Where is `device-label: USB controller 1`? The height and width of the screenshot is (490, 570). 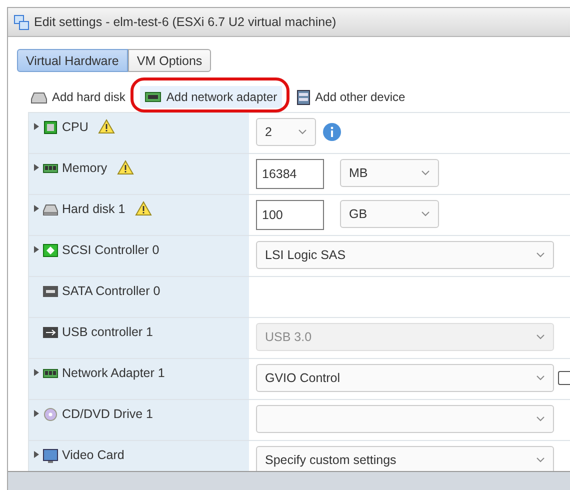
device-label: USB controller 1 is located at coordinates (108, 332).